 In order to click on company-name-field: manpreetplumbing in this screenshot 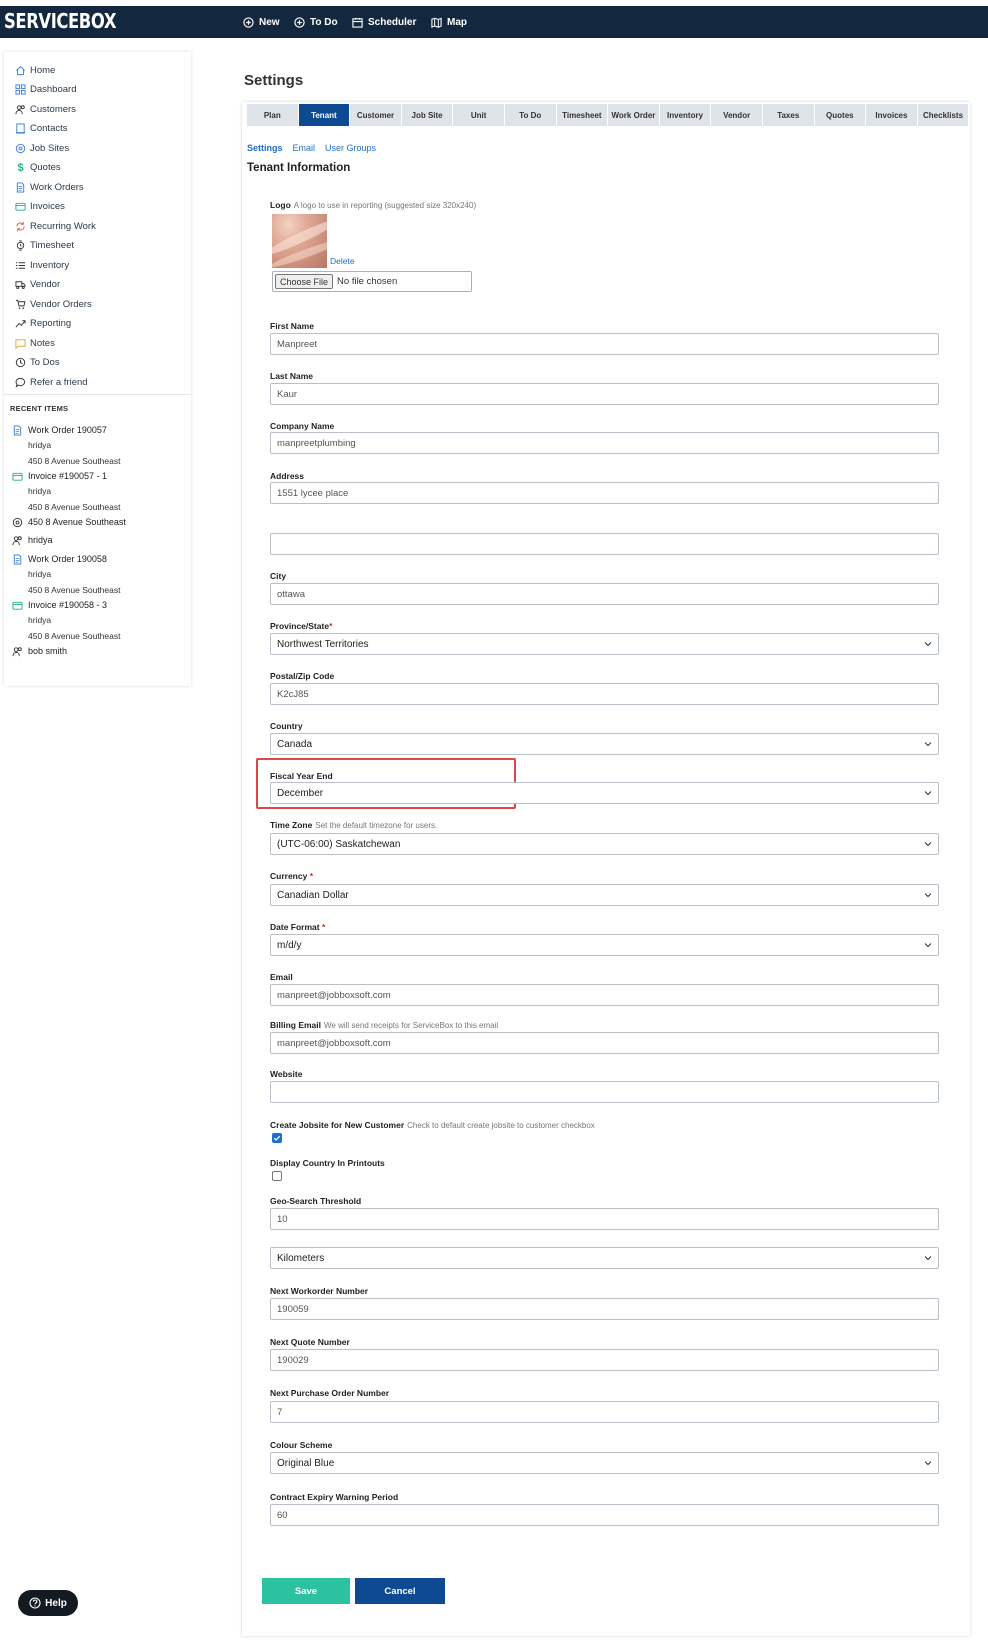, I will do `click(604, 443)`.